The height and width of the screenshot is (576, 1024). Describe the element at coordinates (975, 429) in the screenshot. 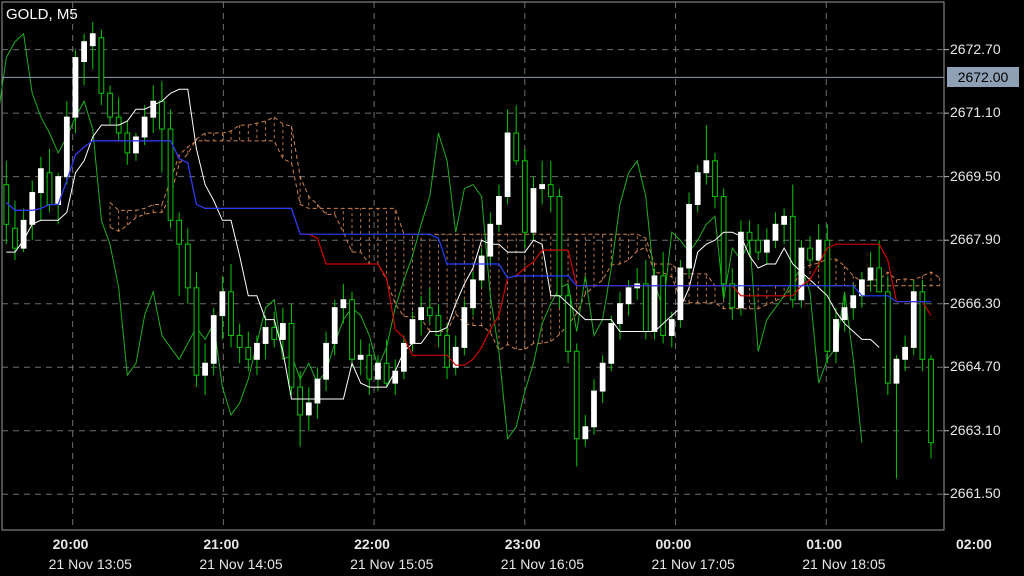

I see `y-tick-label: 2663.10` at that location.